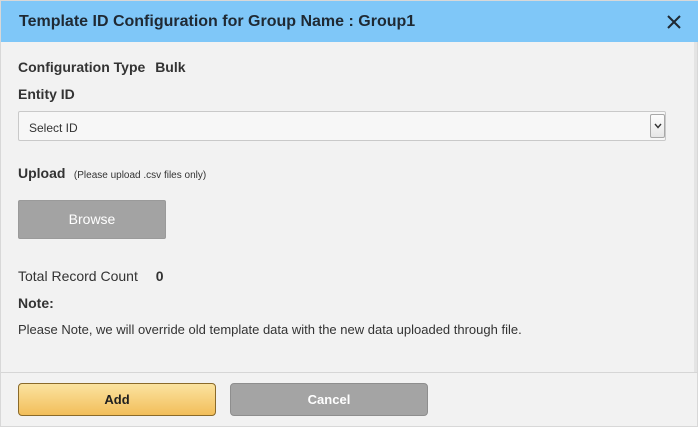 The height and width of the screenshot is (427, 698). Describe the element at coordinates (53, 128) in the screenshot. I see `entity-id-select-value: Select ID` at that location.